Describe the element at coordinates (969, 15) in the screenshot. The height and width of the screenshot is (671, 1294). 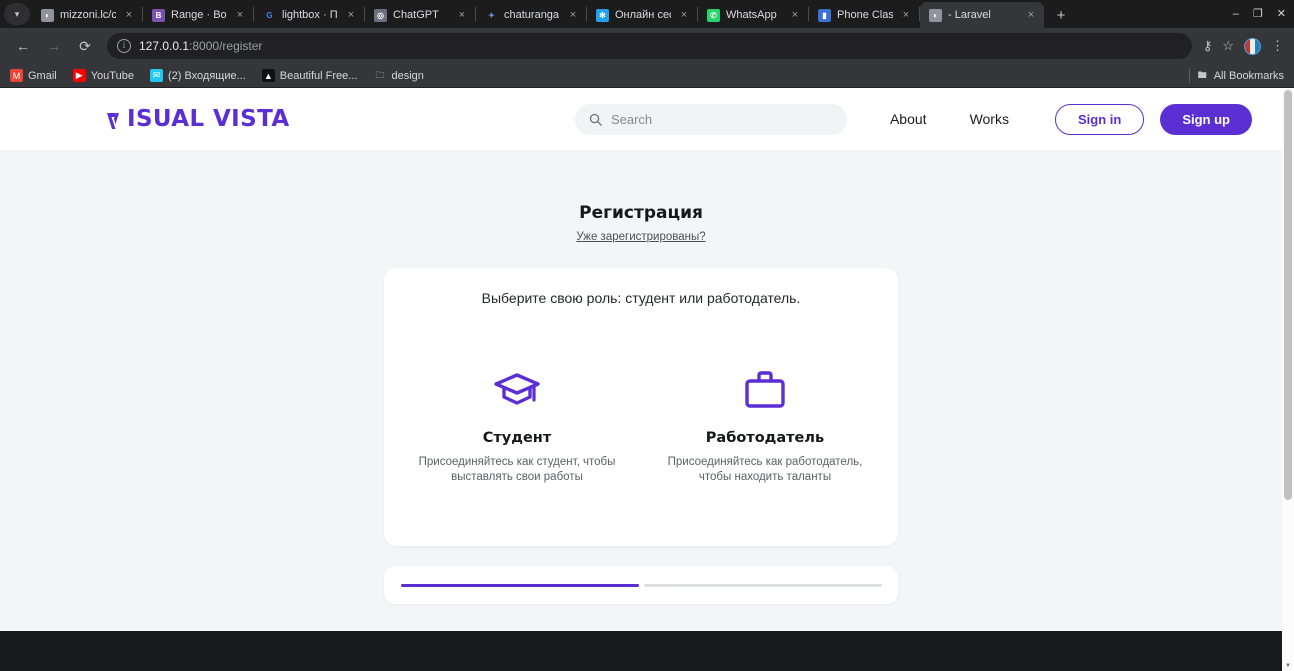
I see `tab-title: - Laravel` at that location.